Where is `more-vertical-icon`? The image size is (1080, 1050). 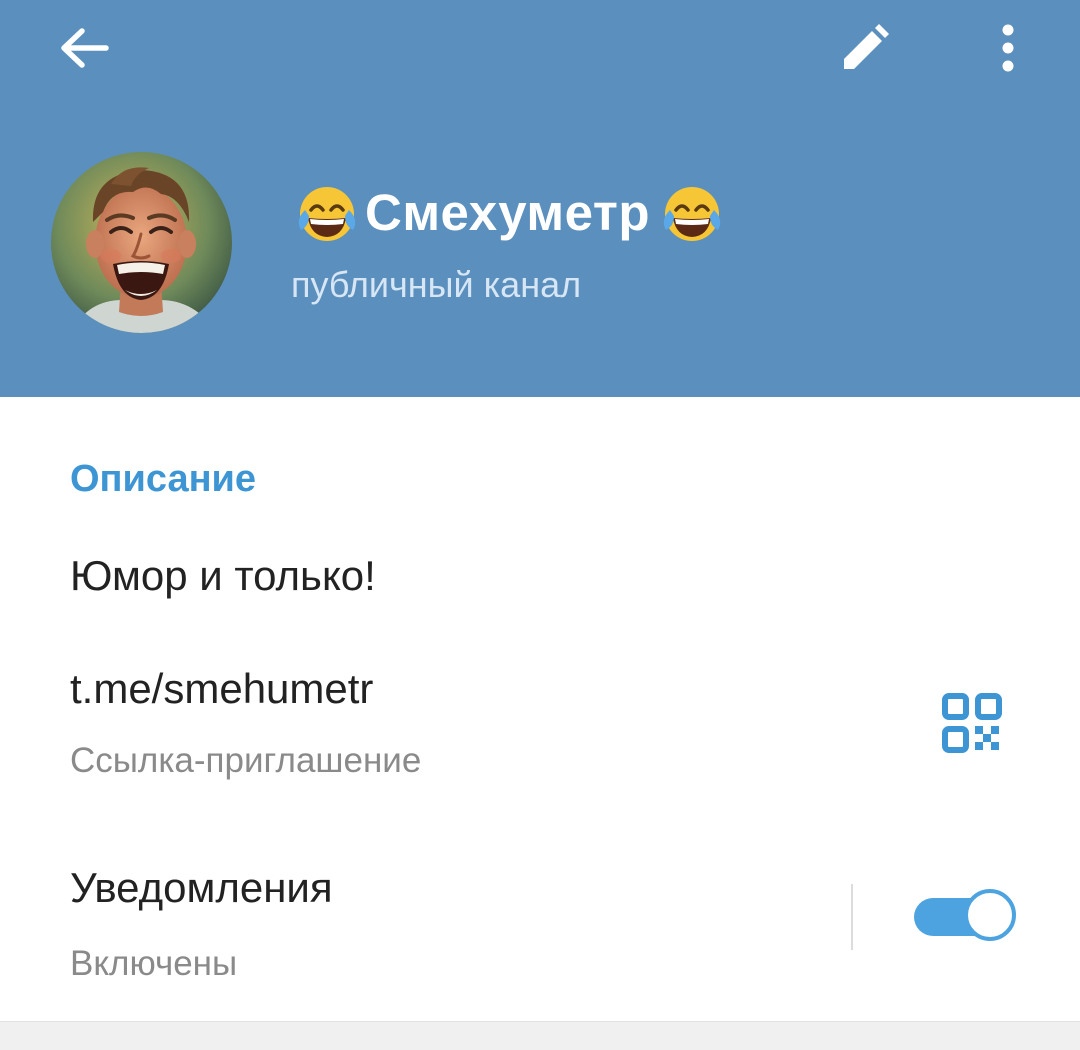
more-vertical-icon is located at coordinates (1008, 50).